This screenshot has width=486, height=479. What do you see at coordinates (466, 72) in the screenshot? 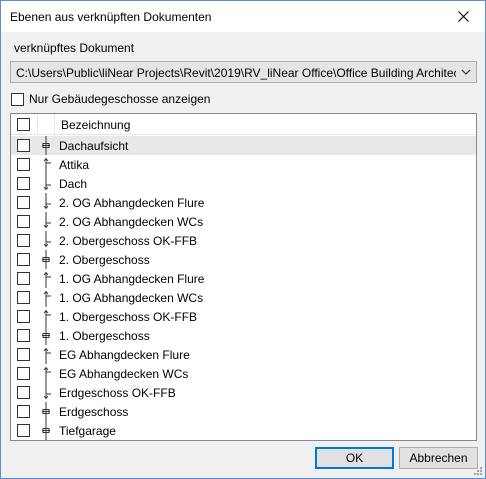
I see `chevron-down-icon` at bounding box center [466, 72].